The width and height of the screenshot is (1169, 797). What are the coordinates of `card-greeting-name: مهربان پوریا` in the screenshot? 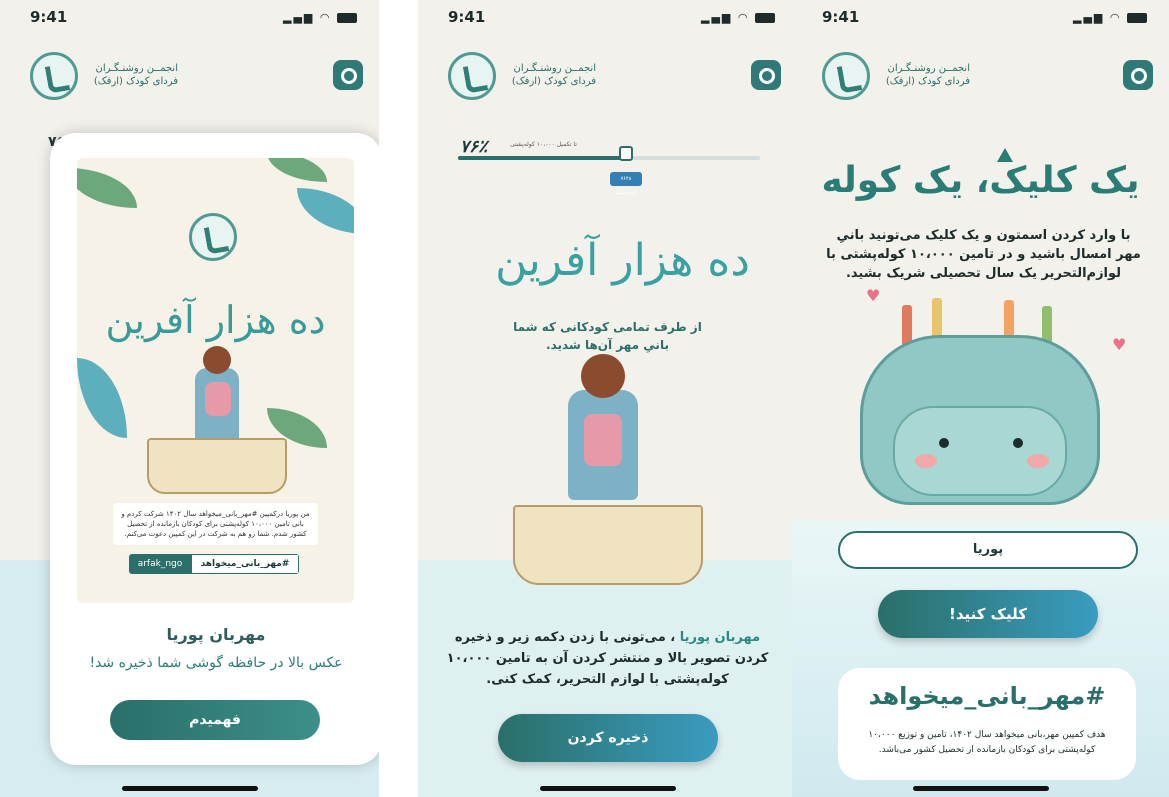 It's located at (216, 634).